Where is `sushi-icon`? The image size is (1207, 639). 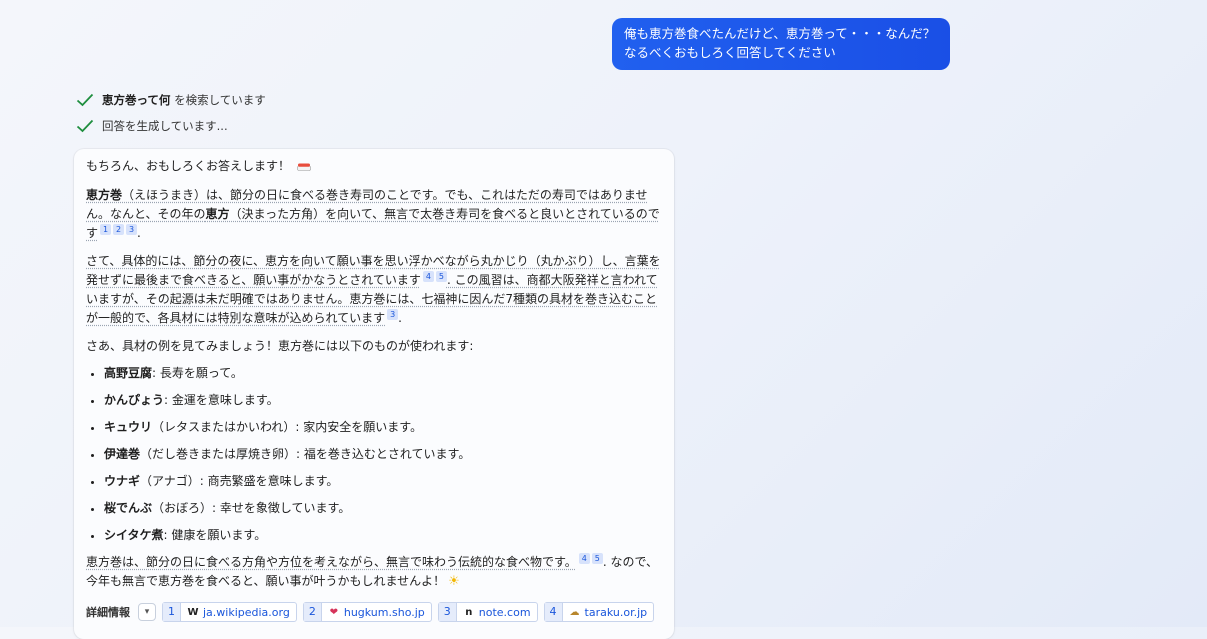
sushi-icon is located at coordinates (304, 167).